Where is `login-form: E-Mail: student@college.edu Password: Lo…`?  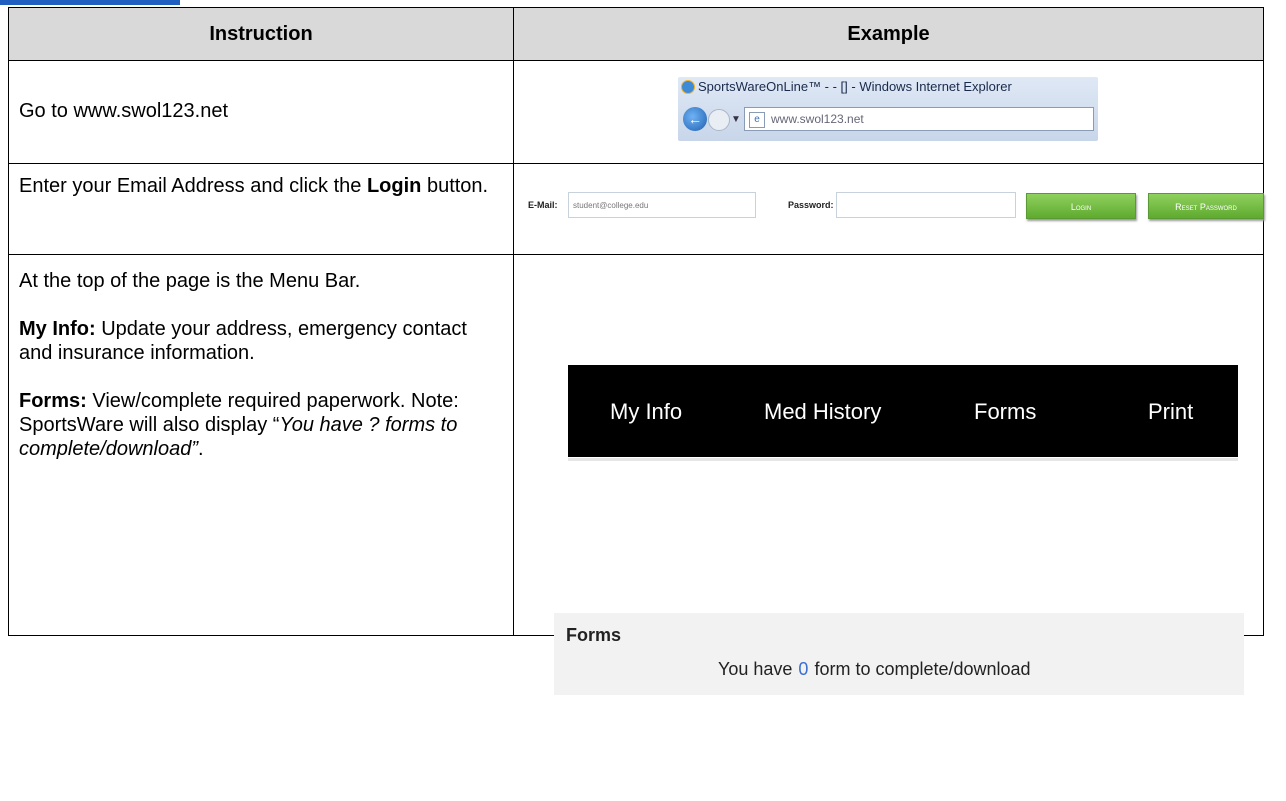 login-form: E-Mail: student@college.edu Password: Lo… is located at coordinates (898, 207).